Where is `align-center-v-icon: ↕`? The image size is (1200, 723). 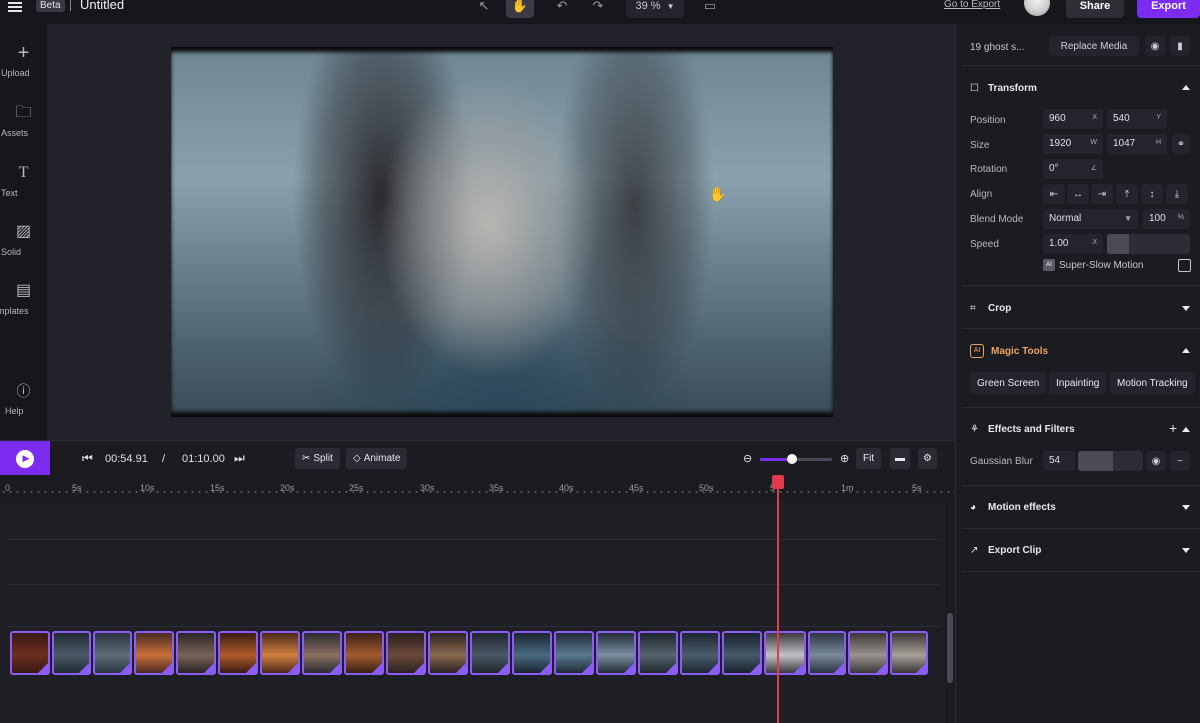
align-center-v-icon: ↕ is located at coordinates (1152, 194).